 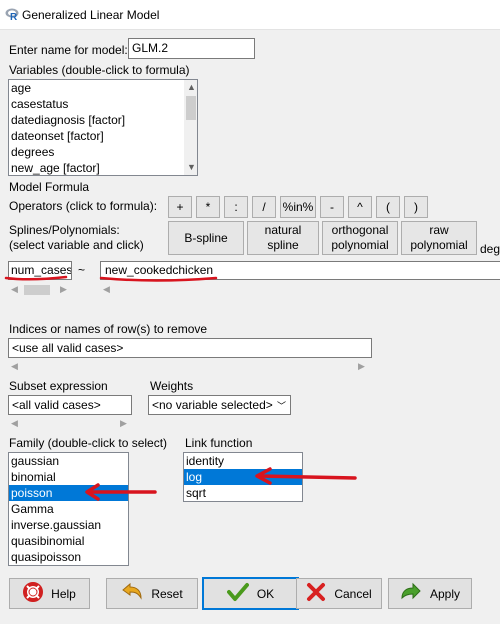 What do you see at coordinates (283, 238) in the screenshot?
I see `natural-spline-button: natural spline` at bounding box center [283, 238].